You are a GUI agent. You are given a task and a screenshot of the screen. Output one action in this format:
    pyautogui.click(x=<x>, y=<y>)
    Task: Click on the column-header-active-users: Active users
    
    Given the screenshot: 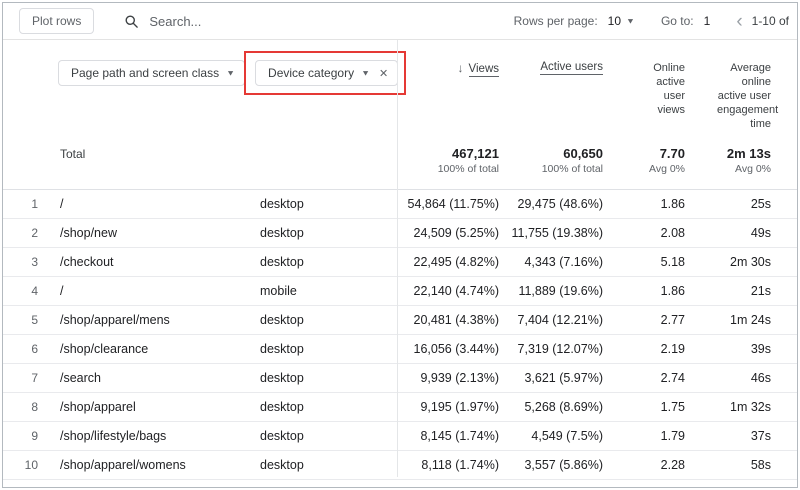 What is the action you would take?
    pyautogui.click(x=555, y=57)
    